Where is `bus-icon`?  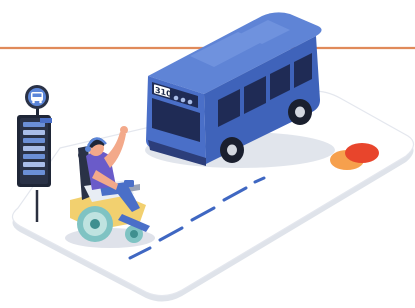
bus-icon is located at coordinates (37, 97).